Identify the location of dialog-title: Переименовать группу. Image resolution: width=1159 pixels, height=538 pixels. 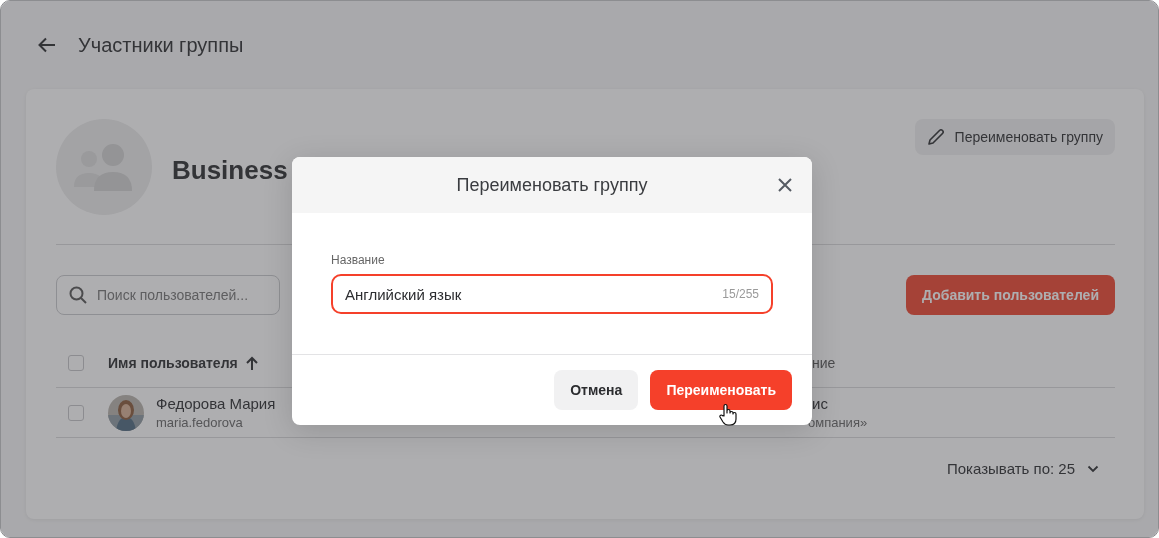
(552, 185).